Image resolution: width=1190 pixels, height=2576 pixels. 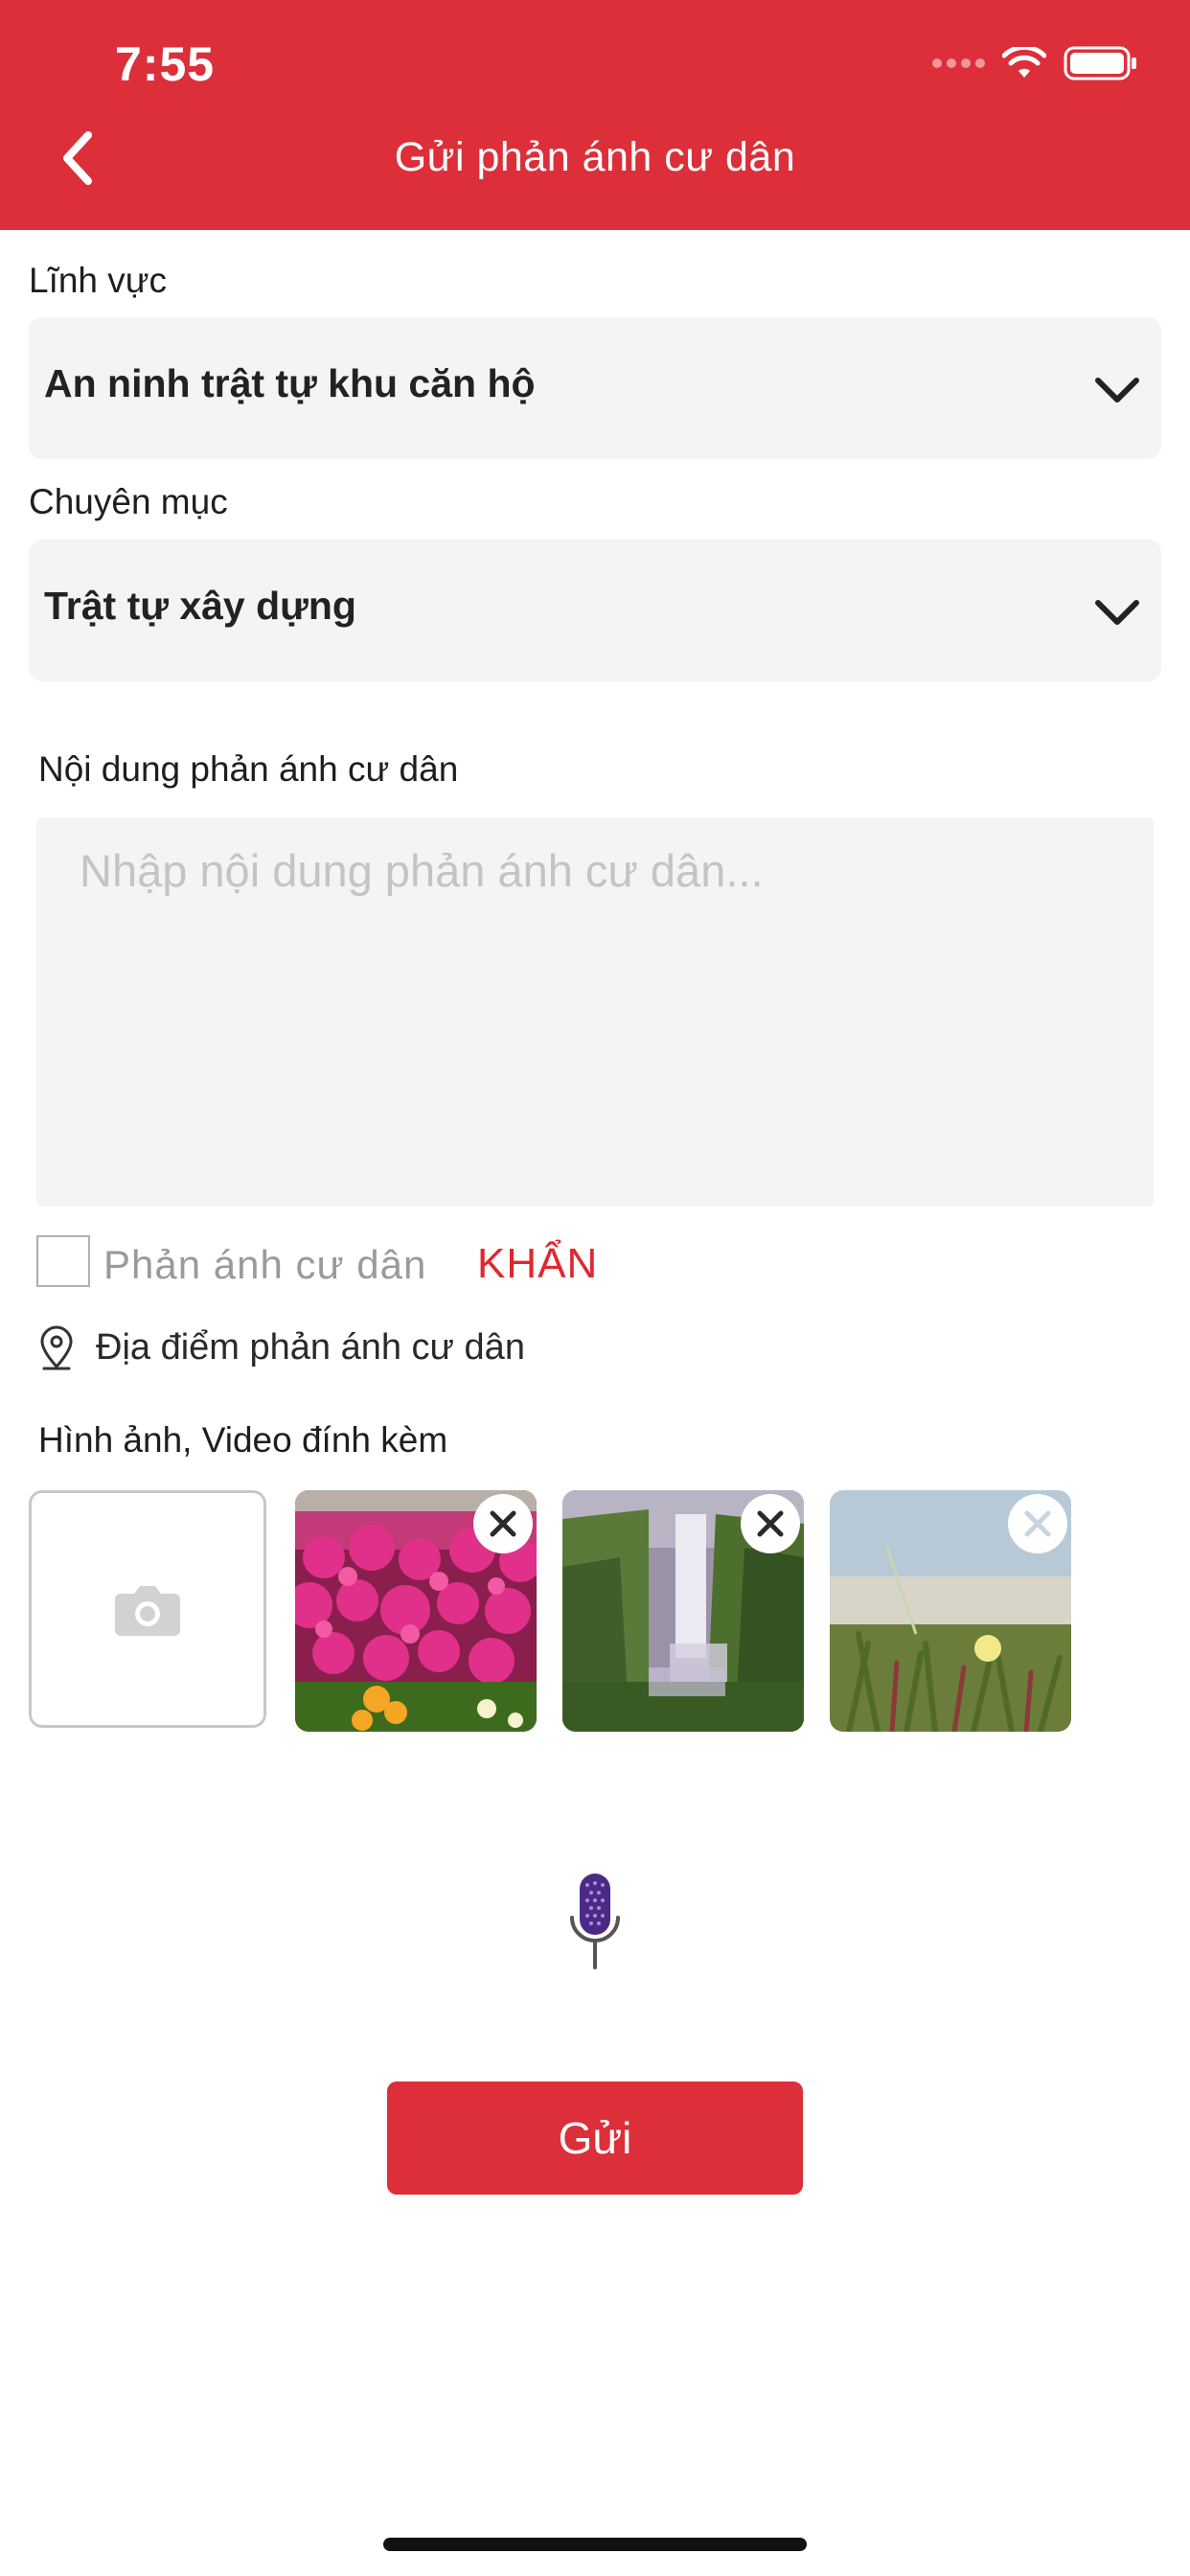 I want to click on category-label: Chuyên mục, so click(x=128, y=502).